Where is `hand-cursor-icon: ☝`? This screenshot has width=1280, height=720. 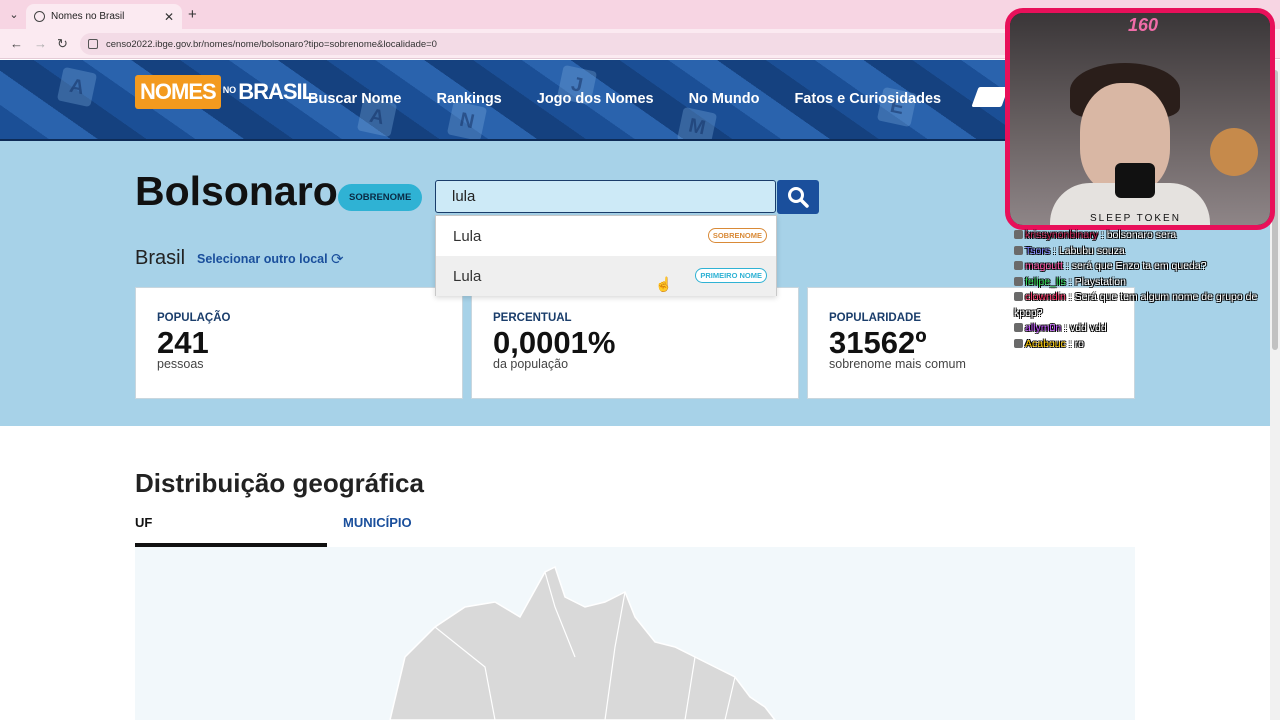
hand-cursor-icon: ☝ is located at coordinates (664, 284).